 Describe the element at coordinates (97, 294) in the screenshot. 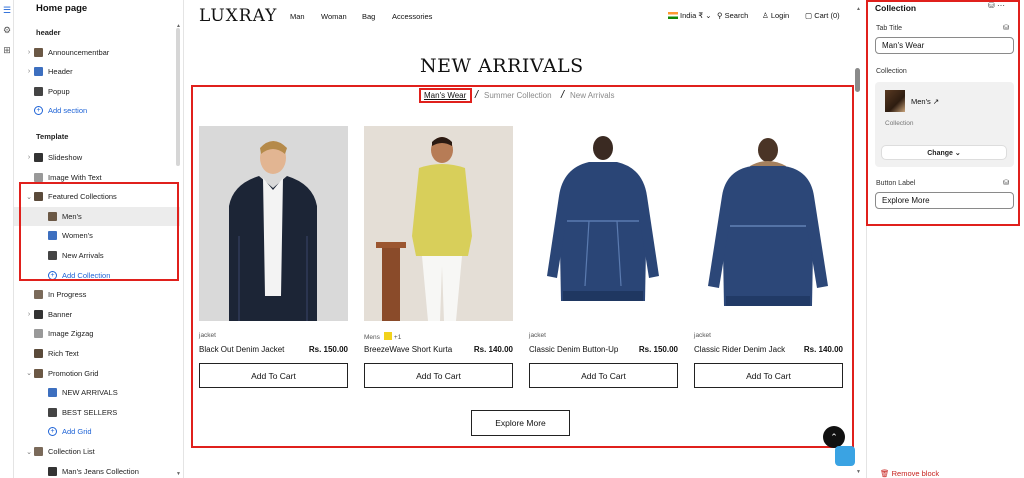

I see `sidebar-item-in-progress: In Progress` at that location.